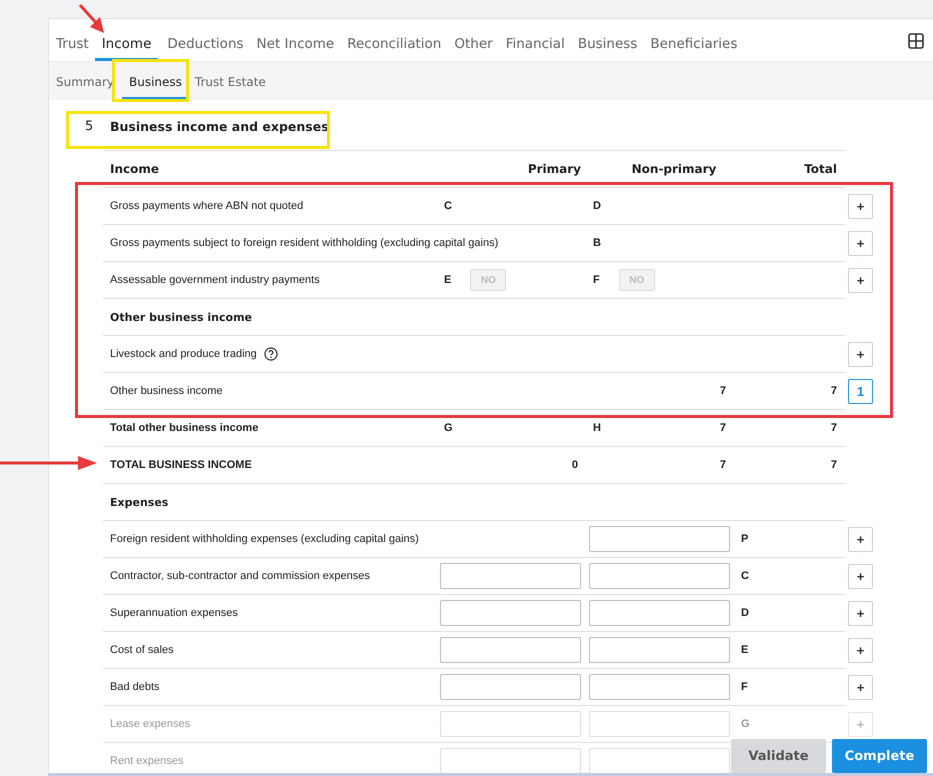 The height and width of the screenshot is (776, 933). Describe the element at coordinates (72, 48) in the screenshot. I see `tab: Trust` at that location.